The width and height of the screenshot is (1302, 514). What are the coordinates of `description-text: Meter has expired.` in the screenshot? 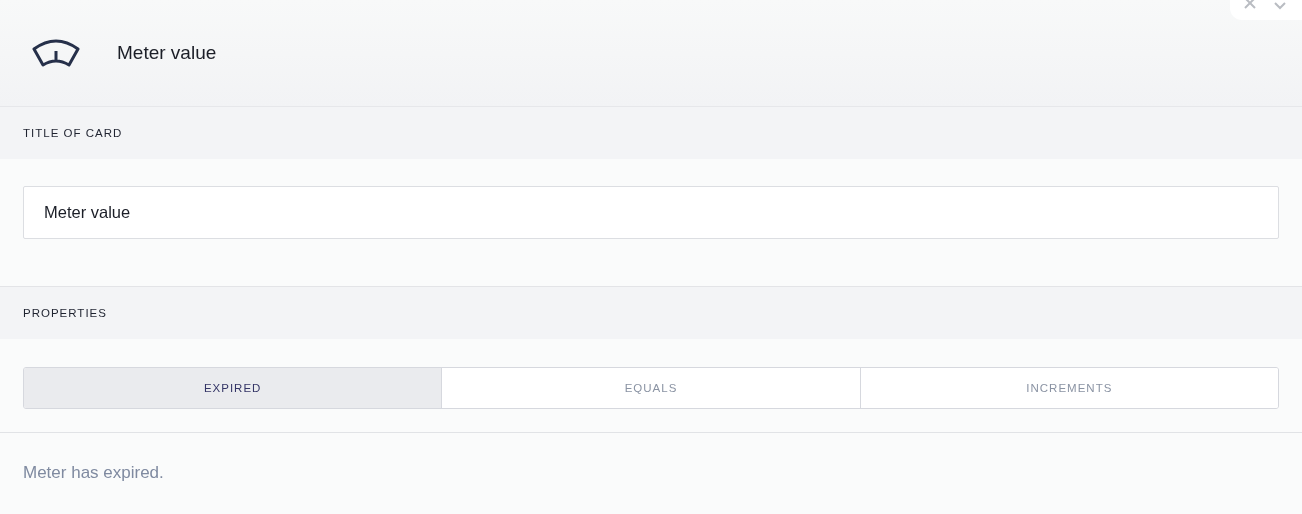 It's located at (93, 472).